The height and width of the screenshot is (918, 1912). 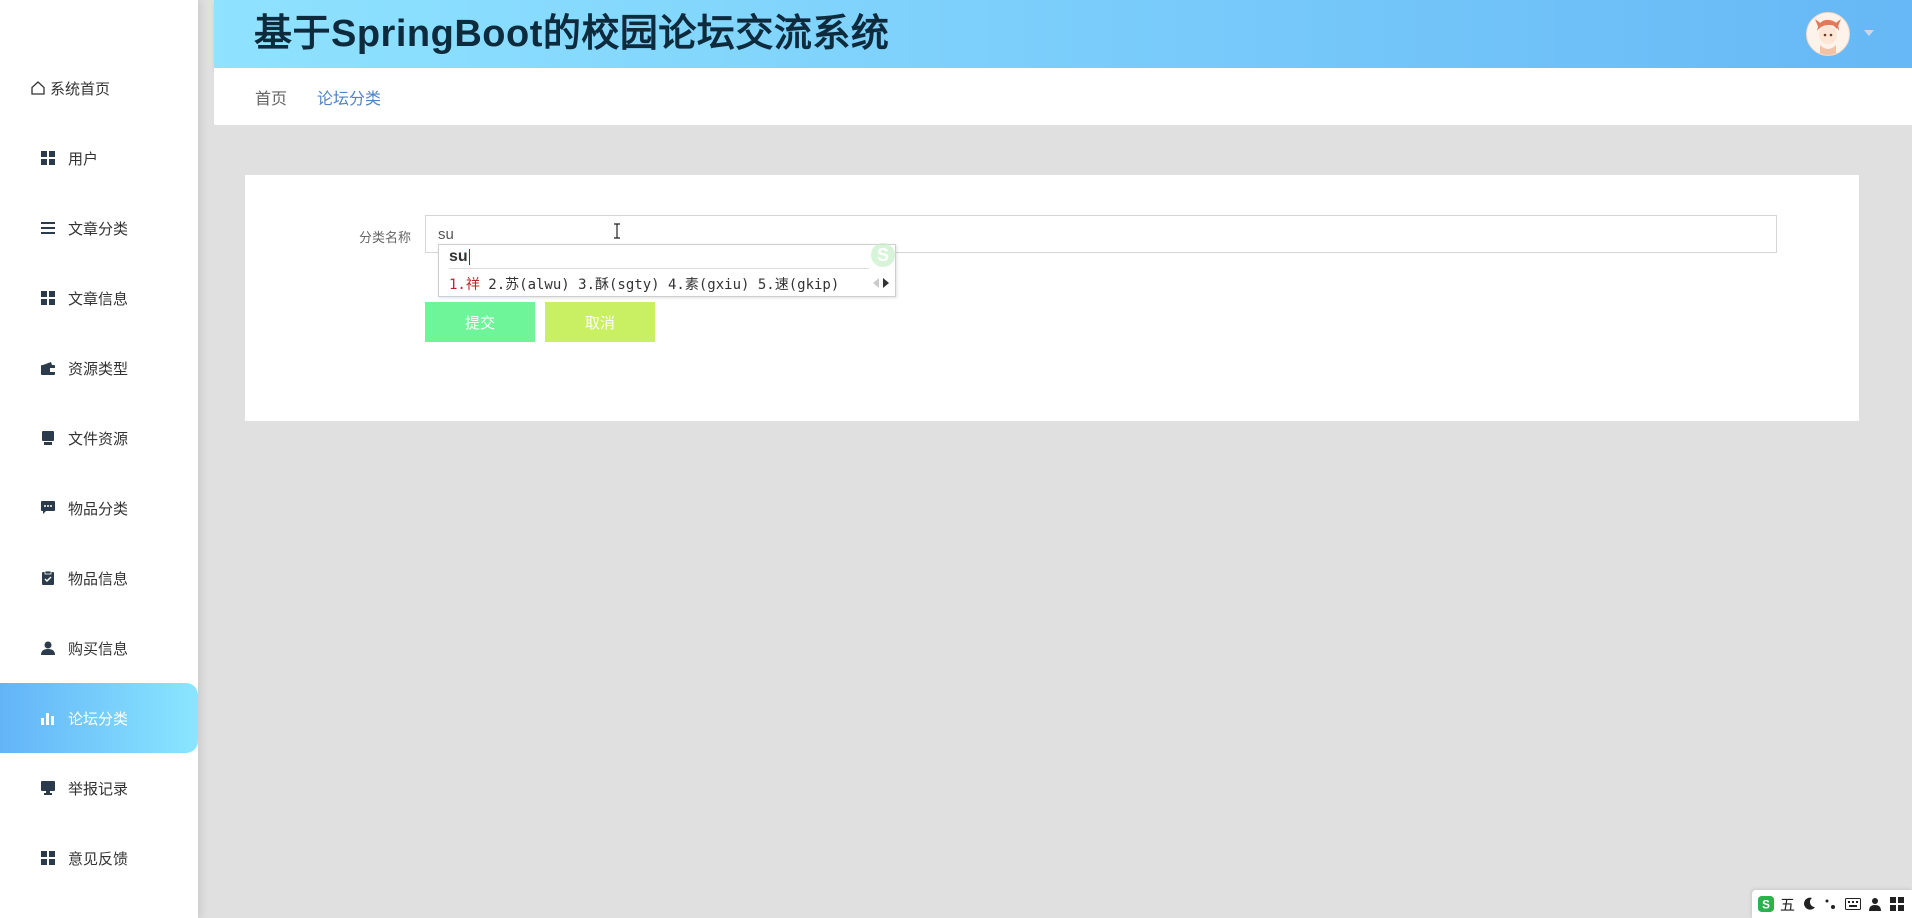 I want to click on submit-button: 提交, so click(x=480, y=322).